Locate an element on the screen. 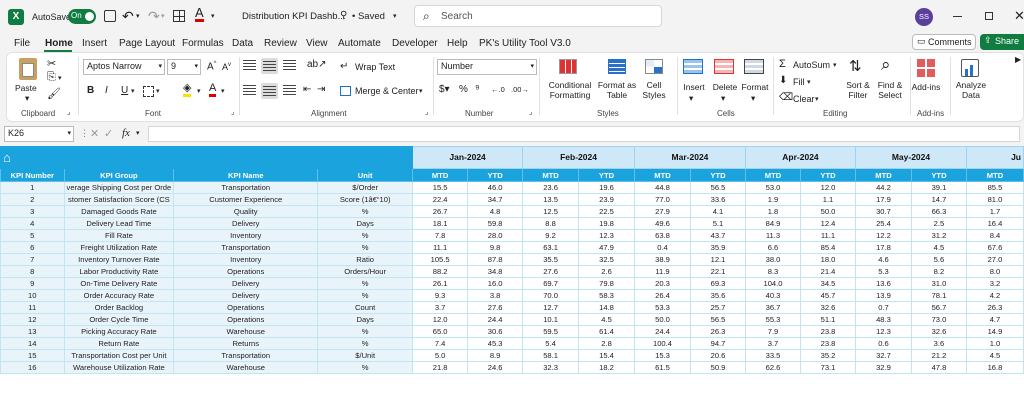 The image size is (1024, 397). undo-icon: ↶ is located at coordinates (128, 16).